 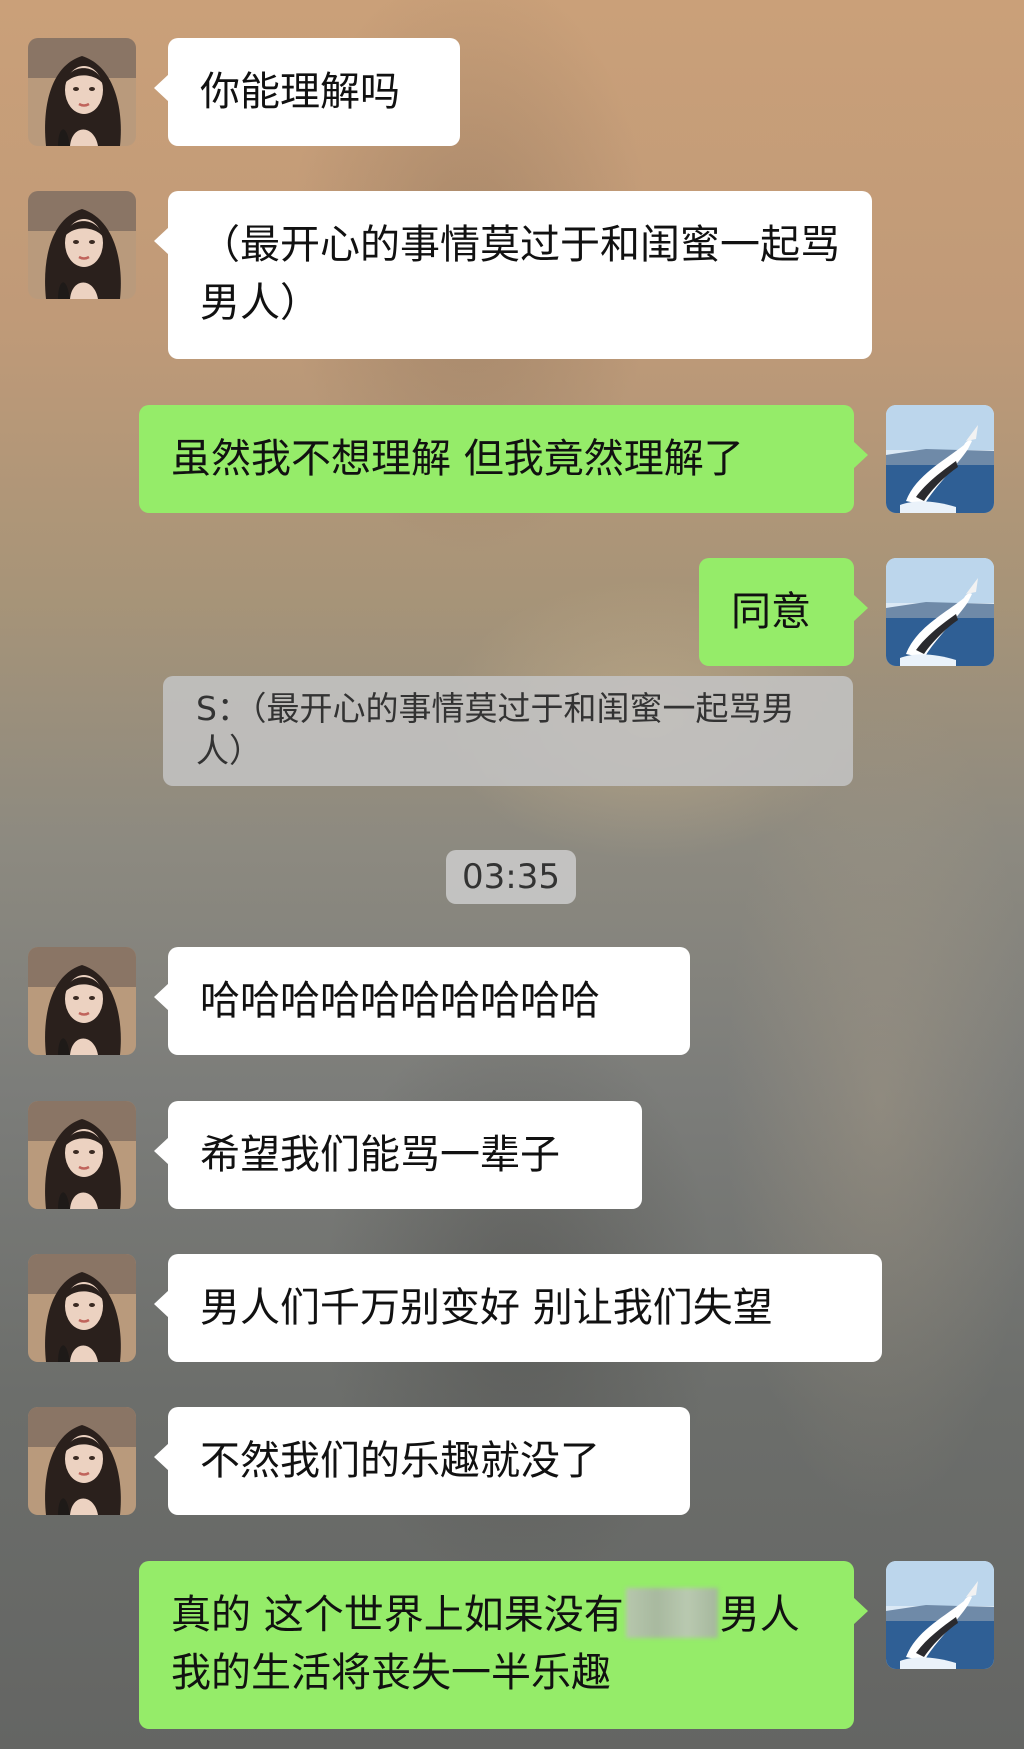 What do you see at coordinates (457, 459) in the screenshot?
I see `message-text: 虽然我不想理解 但我竟然理解了` at bounding box center [457, 459].